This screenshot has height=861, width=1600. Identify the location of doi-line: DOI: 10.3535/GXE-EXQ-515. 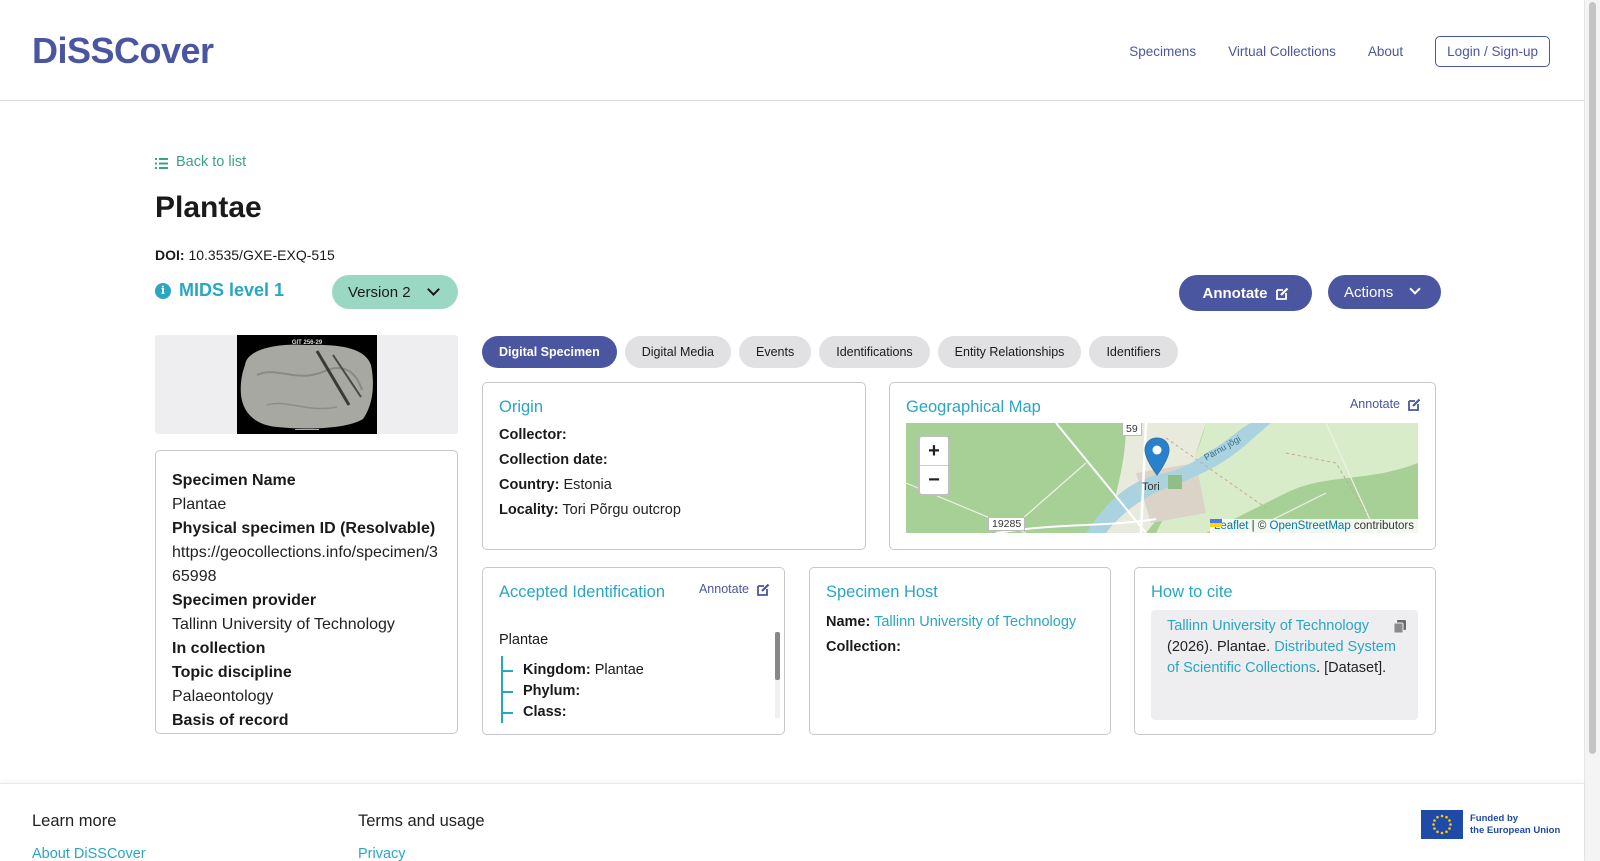
(245, 255).